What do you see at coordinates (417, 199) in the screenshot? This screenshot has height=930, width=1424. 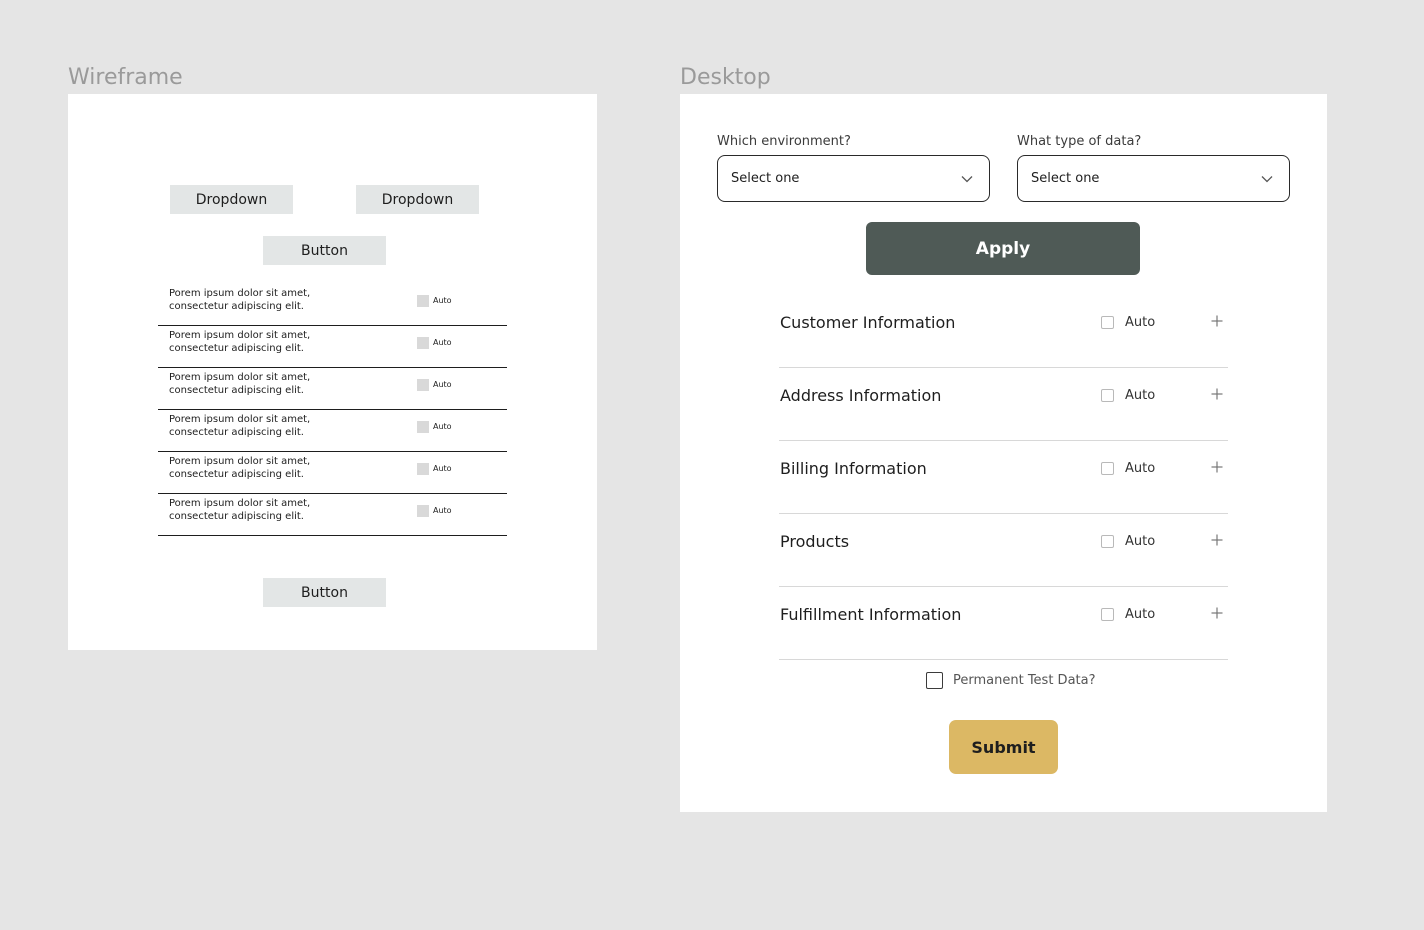 I see `wireframe-dropdown-2: Dropdown` at bounding box center [417, 199].